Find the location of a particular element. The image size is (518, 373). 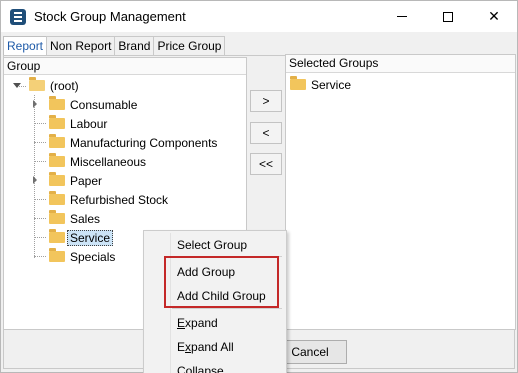

minimize-icon is located at coordinates (402, 16).